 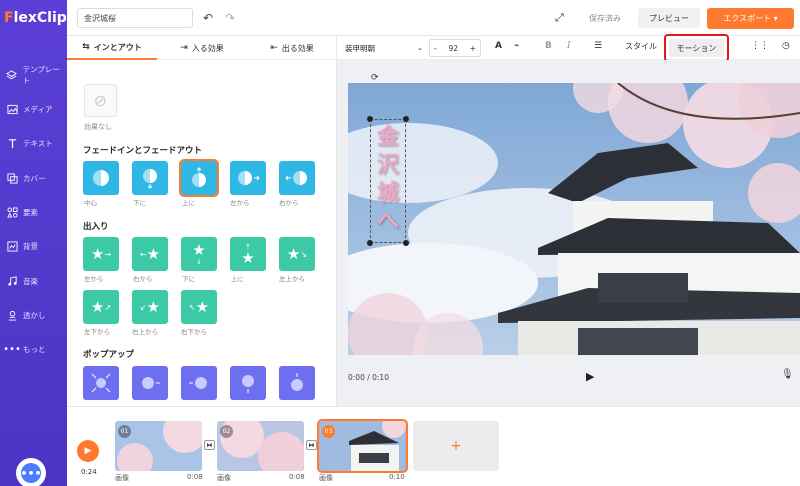 I want to click on fade-down-tile, so click(x=150, y=178).